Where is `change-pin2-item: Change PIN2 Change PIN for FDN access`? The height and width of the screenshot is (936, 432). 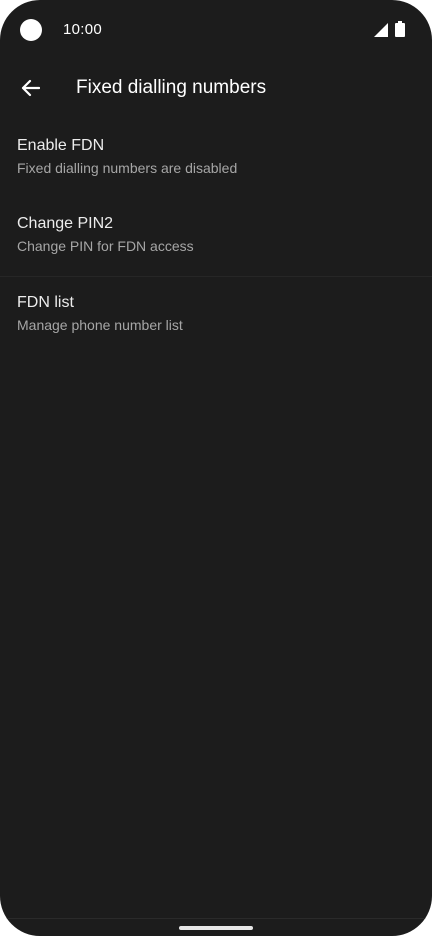 change-pin2-item: Change PIN2 Change PIN for FDN access is located at coordinates (216, 237).